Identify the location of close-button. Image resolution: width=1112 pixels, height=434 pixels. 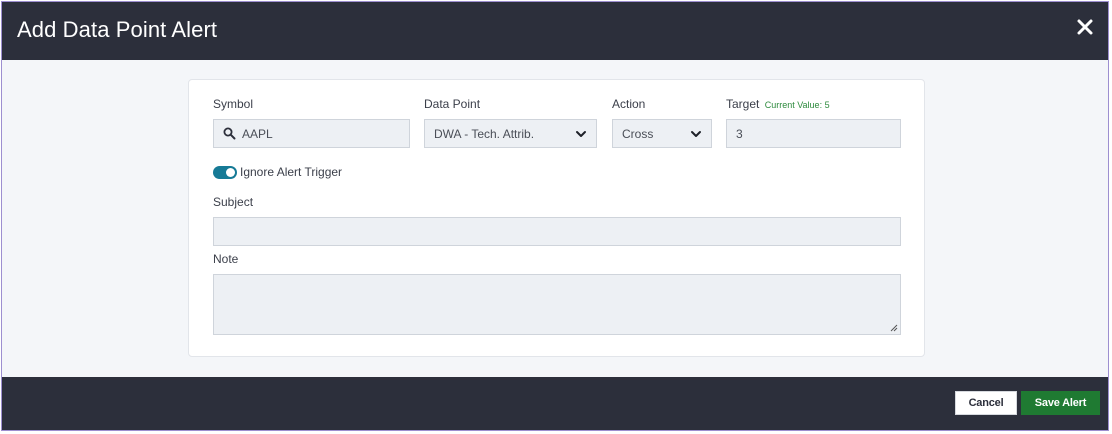
(1085, 27).